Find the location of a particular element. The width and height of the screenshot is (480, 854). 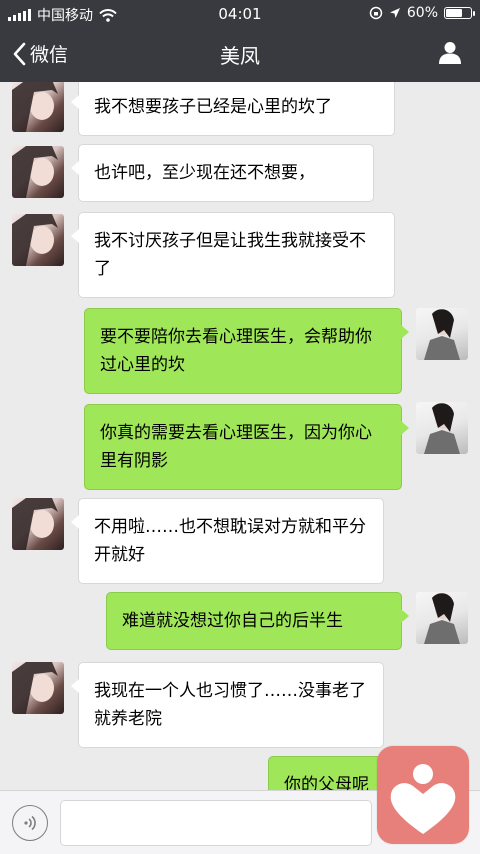

rotation-lock-icon is located at coordinates (376, 13).